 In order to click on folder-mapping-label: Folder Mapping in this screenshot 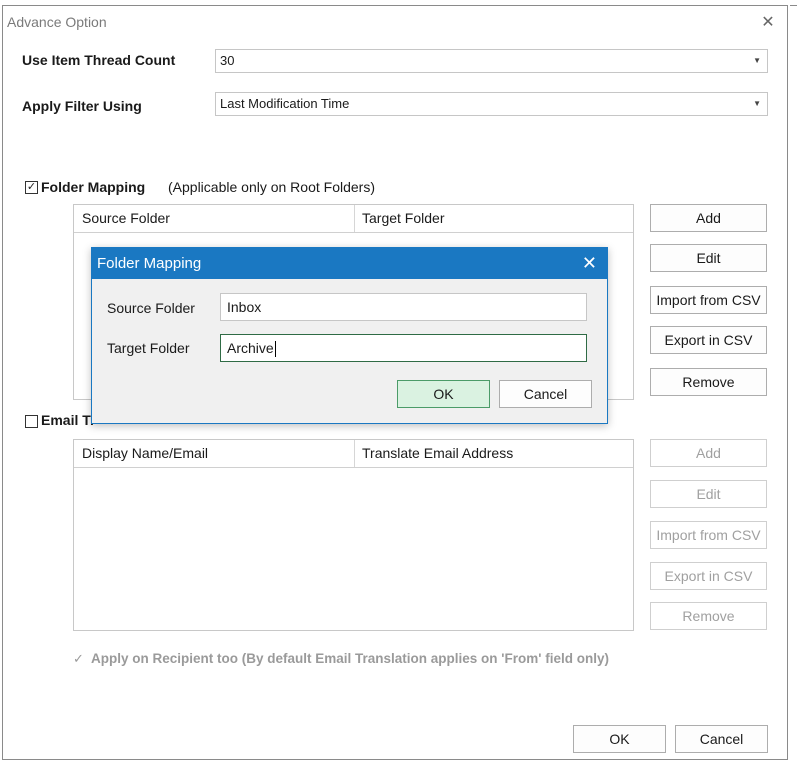, I will do `click(93, 187)`.